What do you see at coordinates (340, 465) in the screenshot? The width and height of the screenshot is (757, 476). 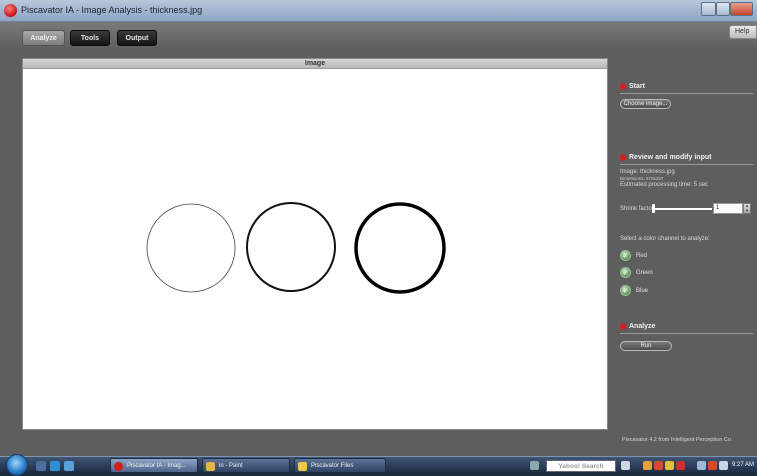 I see `task-files: Piscavator Files` at bounding box center [340, 465].